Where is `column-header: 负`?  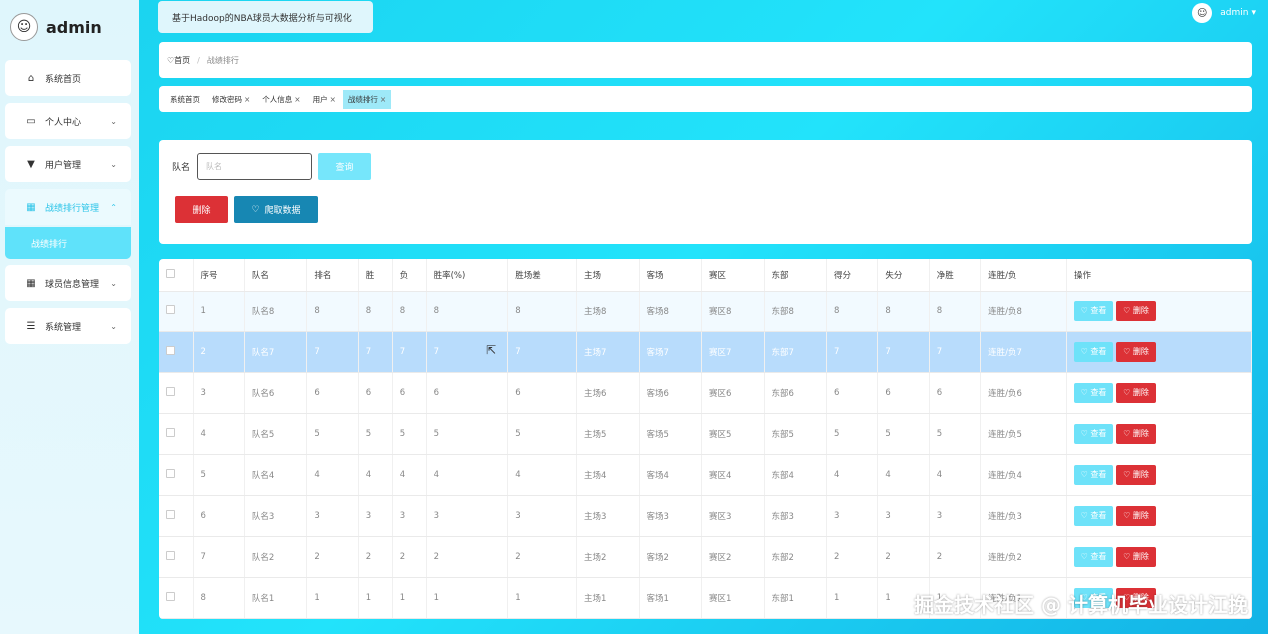
column-header: 负 is located at coordinates (409, 275).